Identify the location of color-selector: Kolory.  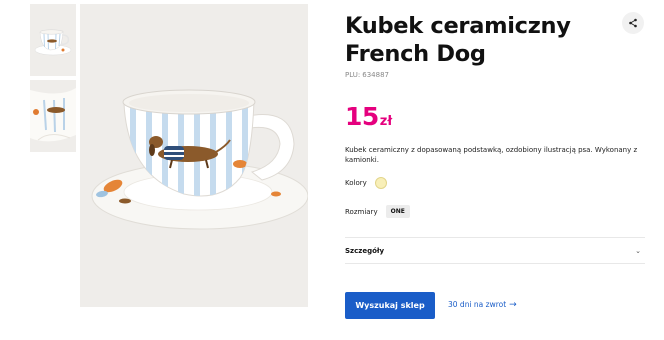
(366, 183).